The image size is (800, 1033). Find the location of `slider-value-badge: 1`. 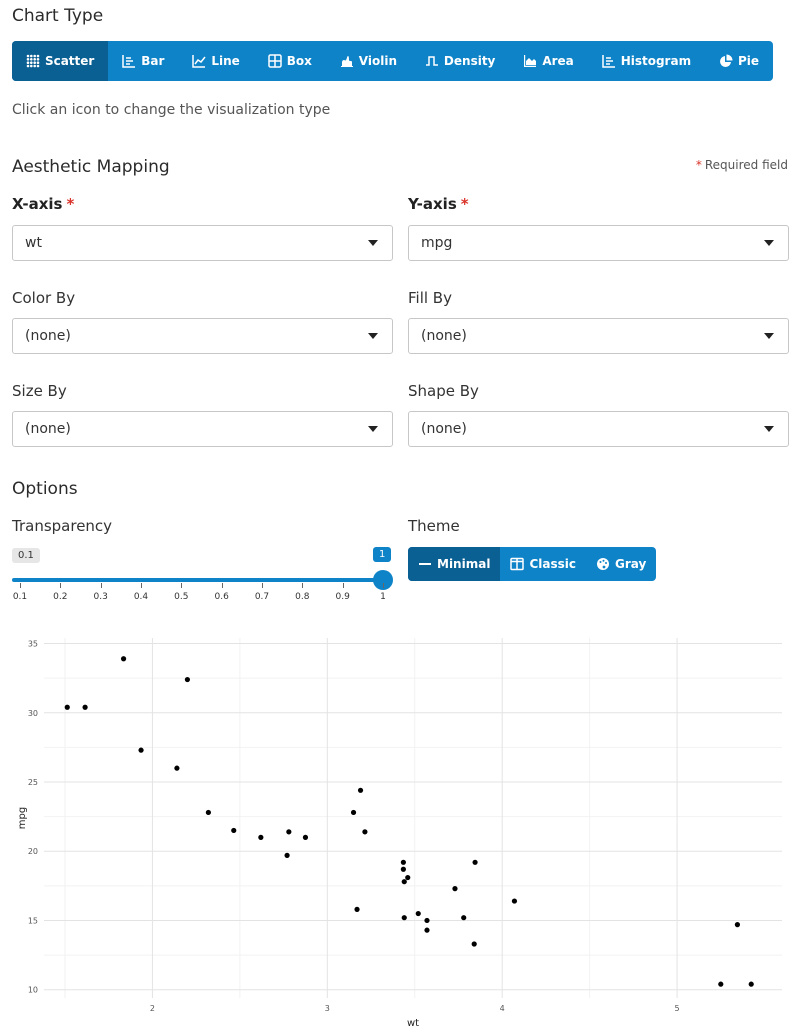

slider-value-badge: 1 is located at coordinates (382, 554).